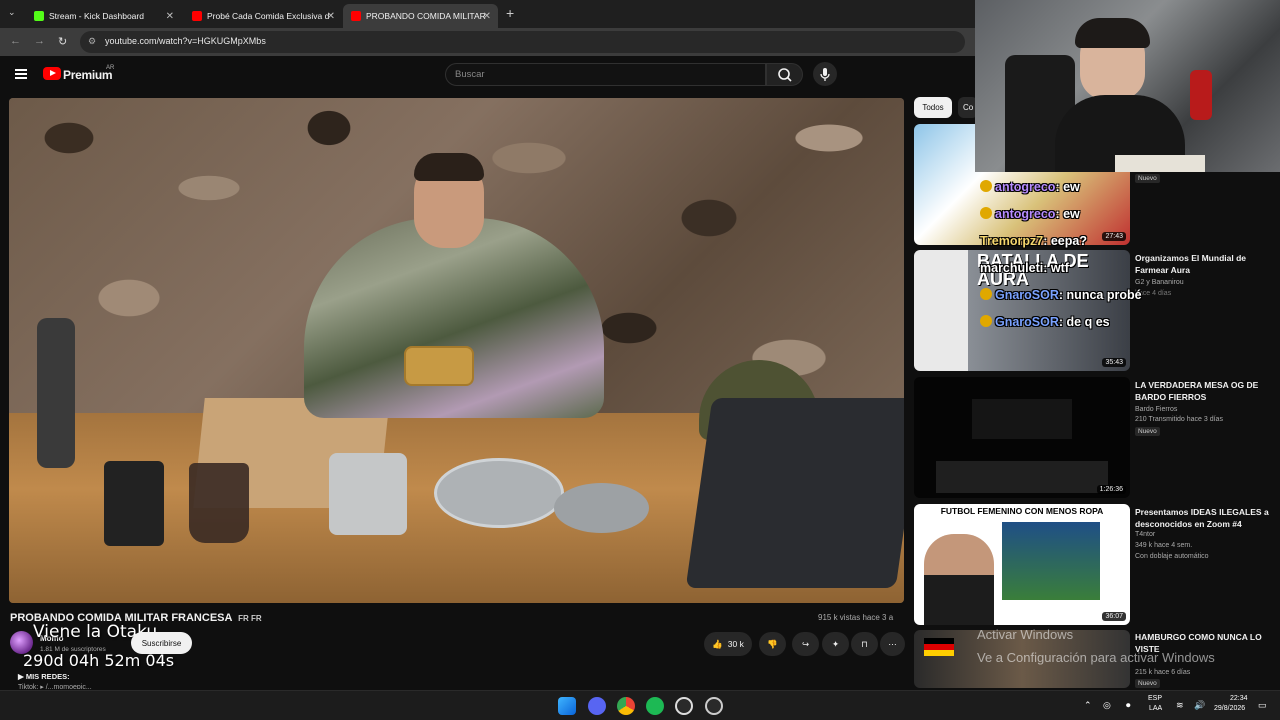 The width and height of the screenshot is (1280, 720). I want to click on microphone-icon, so click(825, 74).